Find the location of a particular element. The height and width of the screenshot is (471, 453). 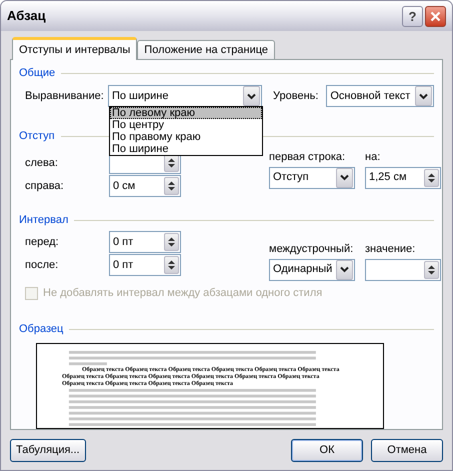

section-title: Общие is located at coordinates (37, 73).